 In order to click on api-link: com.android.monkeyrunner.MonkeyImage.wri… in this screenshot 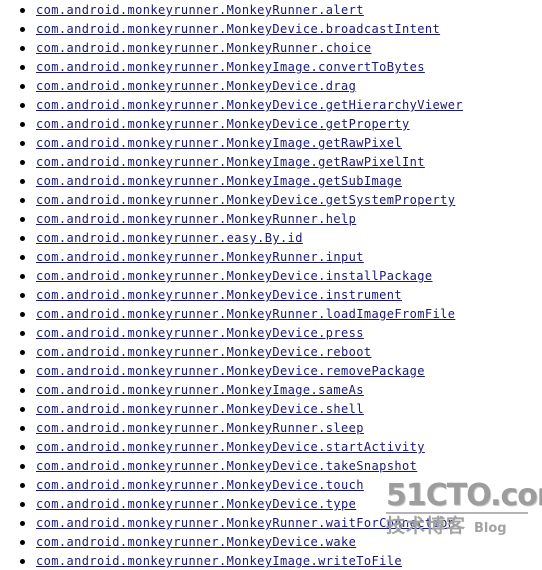, I will do `click(219, 561)`.